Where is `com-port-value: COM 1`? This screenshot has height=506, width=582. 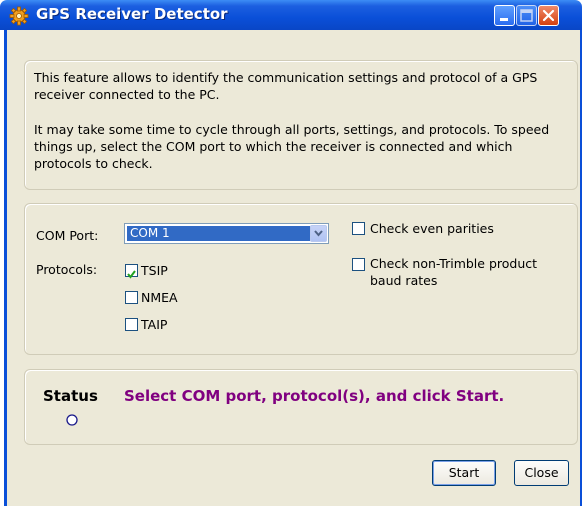
com-port-value: COM 1 is located at coordinates (218, 233).